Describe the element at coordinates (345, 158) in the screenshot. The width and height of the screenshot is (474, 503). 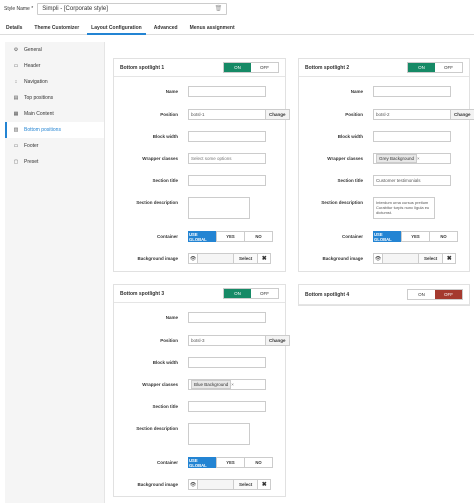
I see `wrapper-classes-label: Wrapper classes` at that location.